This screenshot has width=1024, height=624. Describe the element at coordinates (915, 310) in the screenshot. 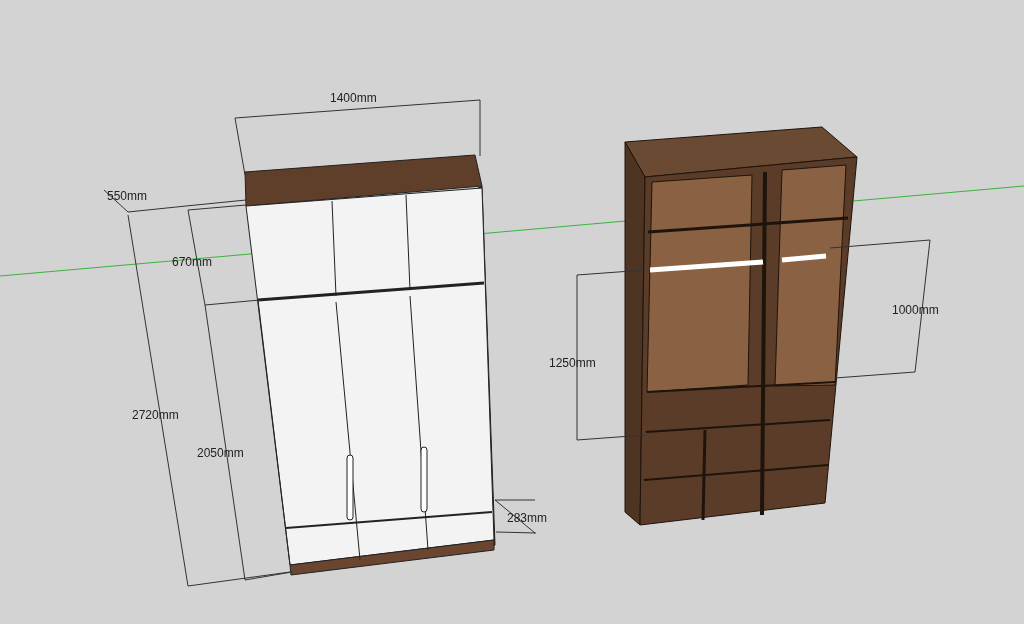

I see `dimension-label: 1000mm` at that location.